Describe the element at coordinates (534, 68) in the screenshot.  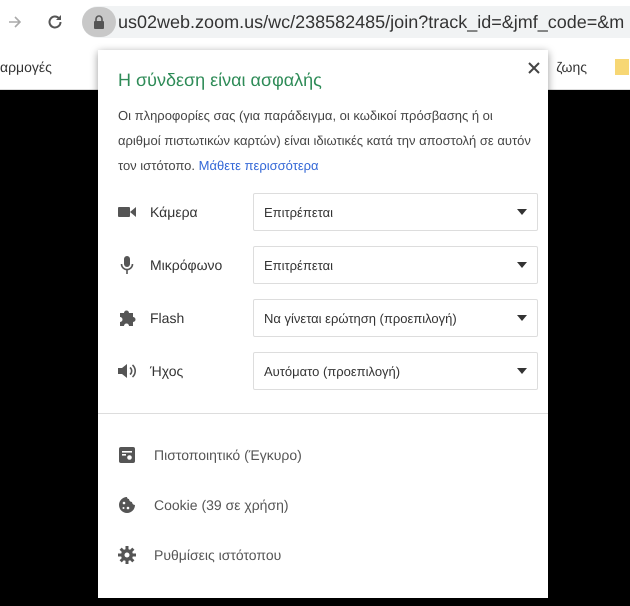
I see `close-icon` at that location.